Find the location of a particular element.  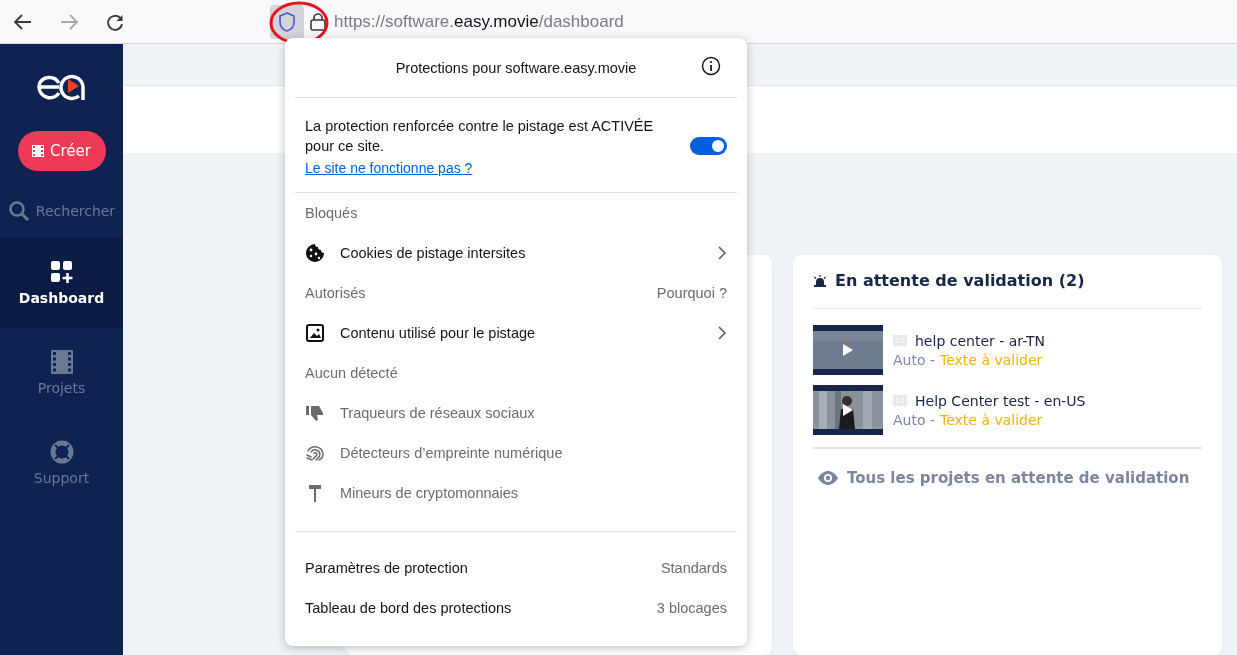

why-link: Pourquoi ? is located at coordinates (691, 293).